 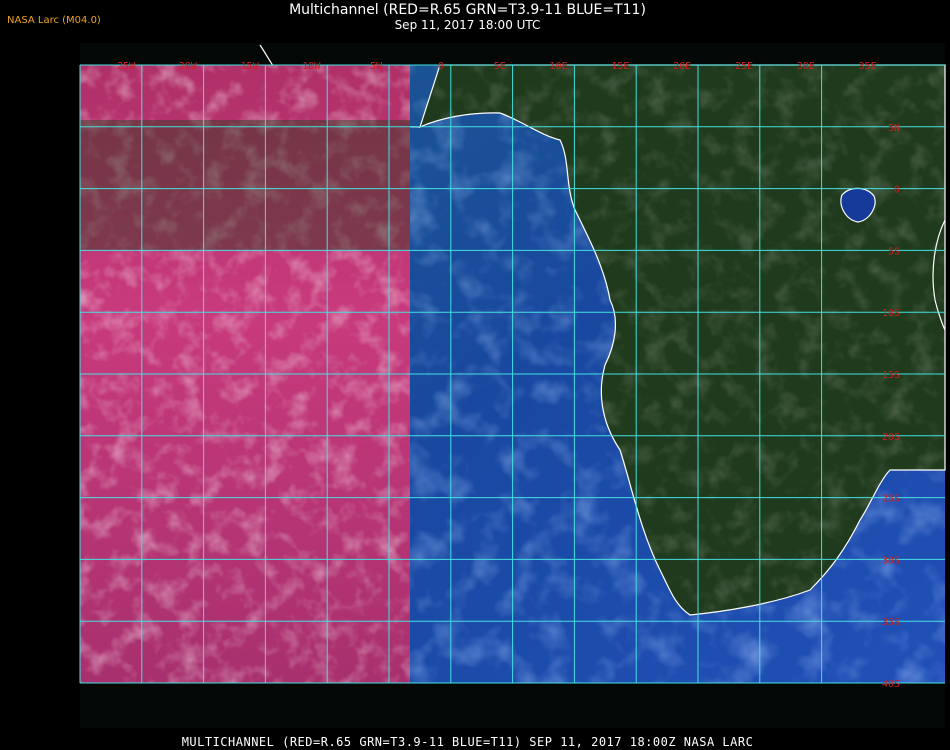 I want to click on longitude-label: 0, so click(x=441, y=66).